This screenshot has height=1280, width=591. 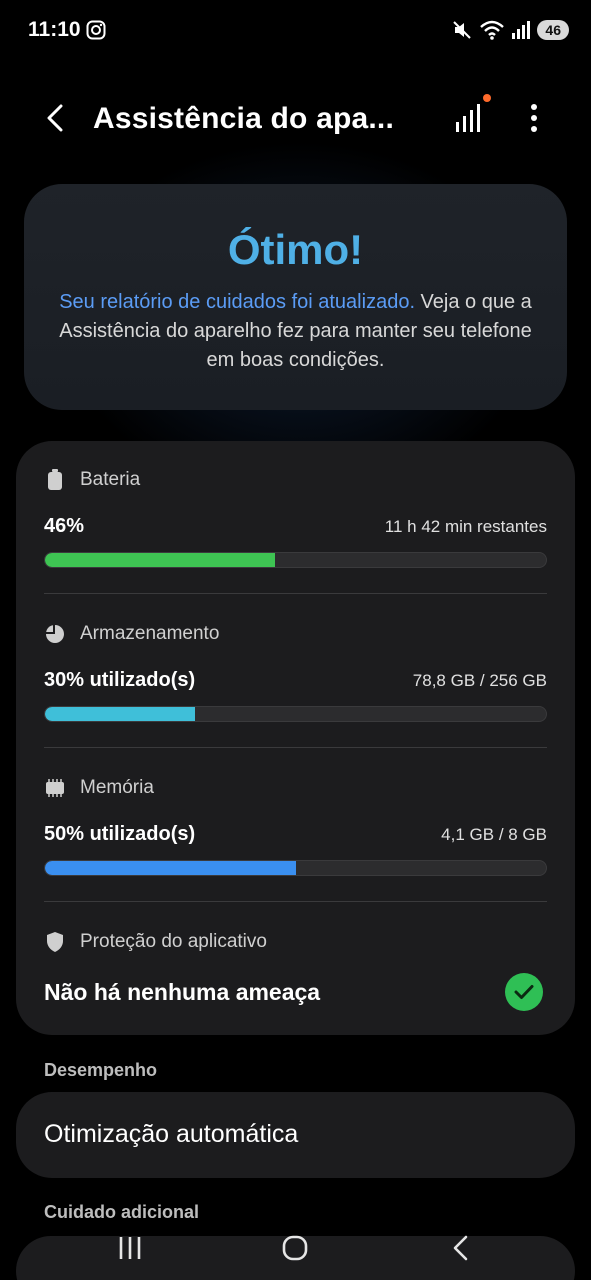 What do you see at coordinates (110, 479) in the screenshot?
I see `battery-label: Bateria` at bounding box center [110, 479].